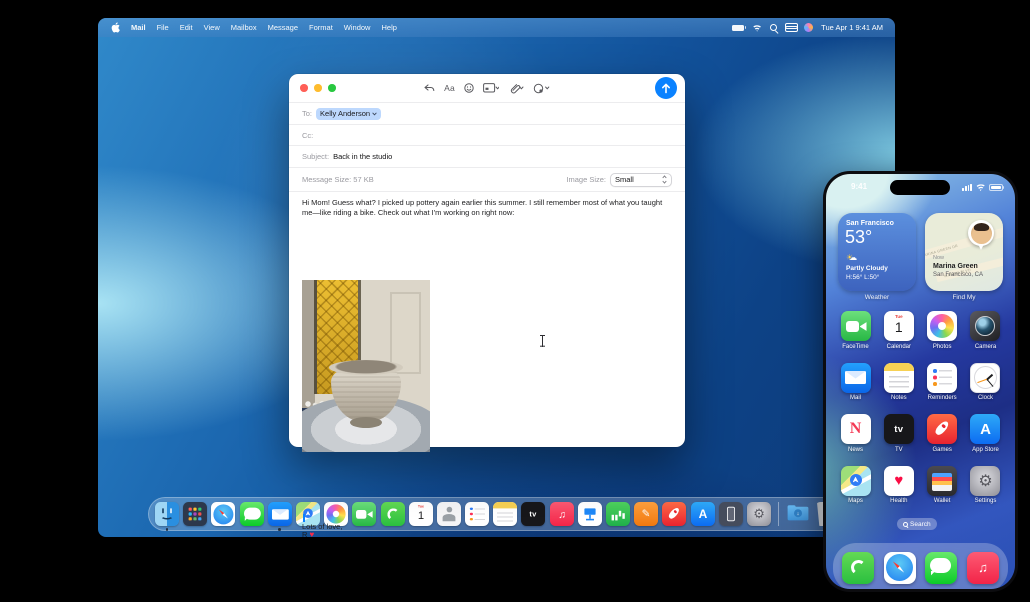 The width and height of the screenshot is (1030, 602). What do you see at coordinates (251, 514) in the screenshot?
I see `dock-icon-messages` at bounding box center [251, 514].